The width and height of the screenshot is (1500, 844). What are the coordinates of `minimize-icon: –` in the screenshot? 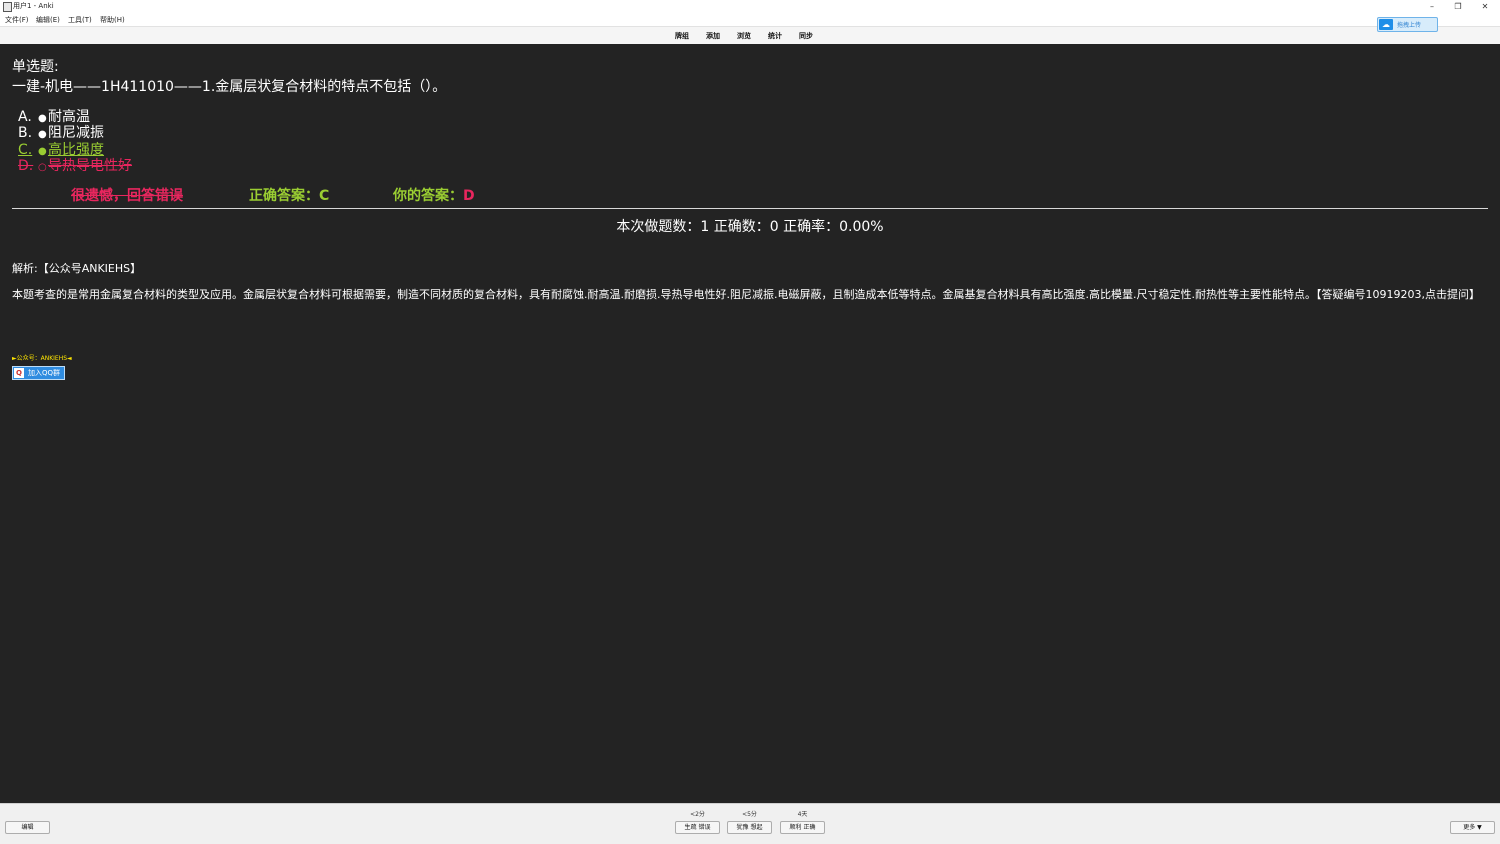 It's located at (1432, 6).